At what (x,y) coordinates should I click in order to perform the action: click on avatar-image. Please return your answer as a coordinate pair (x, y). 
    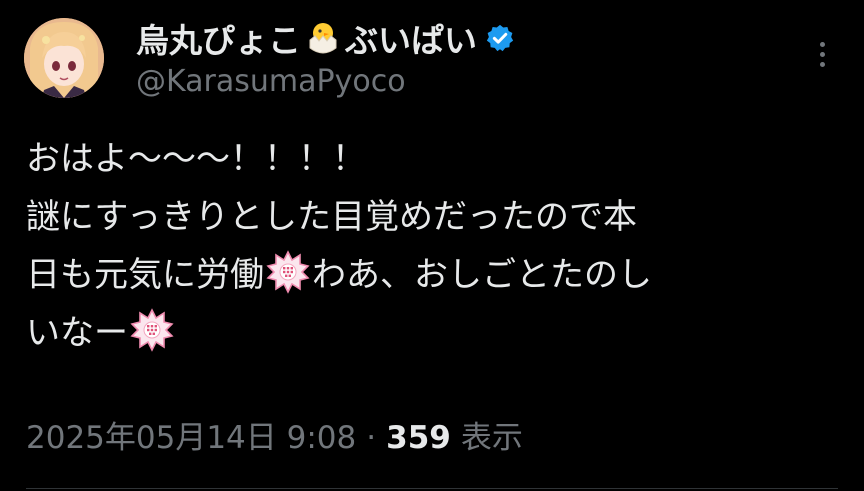
    Looking at the image, I should click on (64, 58).